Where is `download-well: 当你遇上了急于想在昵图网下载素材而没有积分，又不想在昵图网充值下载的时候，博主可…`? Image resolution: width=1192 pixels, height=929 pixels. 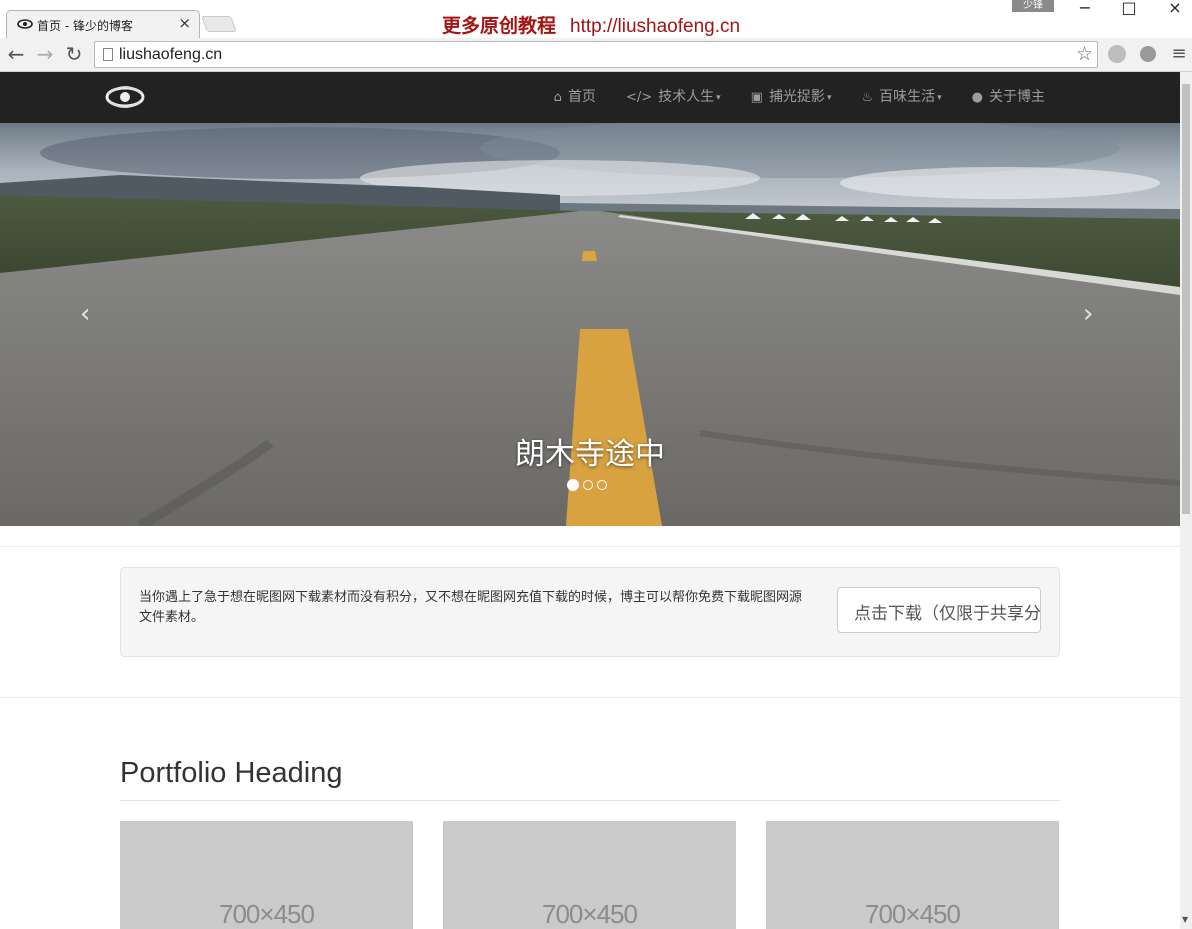 download-well: 当你遇上了急于想在昵图网下载素材而没有积分，又不想在昵图网充值下载的时候，博主可… is located at coordinates (590, 612).